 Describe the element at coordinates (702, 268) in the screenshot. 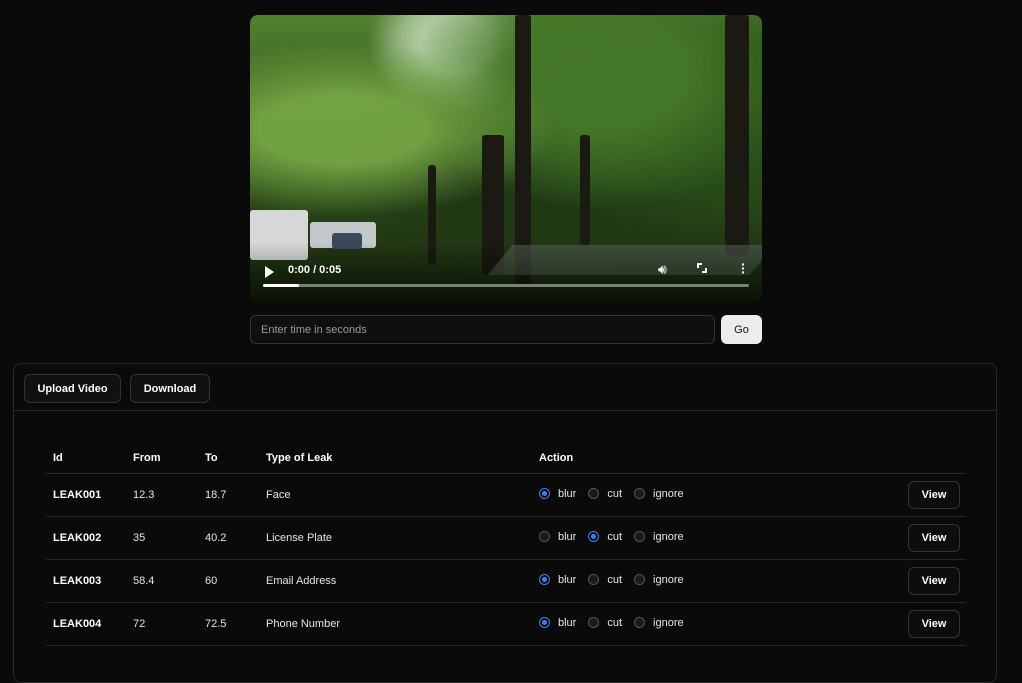

I see `fullscreen-icon` at that location.